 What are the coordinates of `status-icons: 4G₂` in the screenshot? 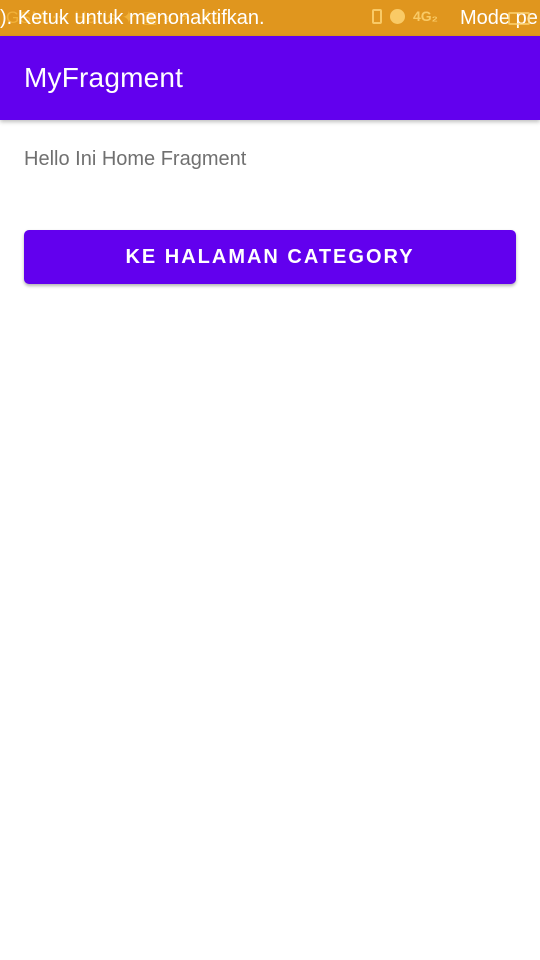 It's located at (405, 16).